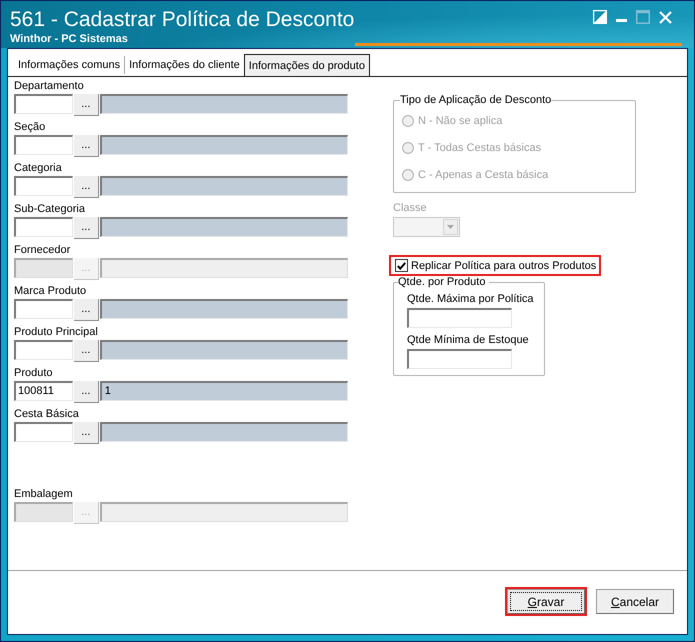 This screenshot has height=642, width=695. Describe the element at coordinates (30, 127) in the screenshot. I see `field-label: Seção` at that location.